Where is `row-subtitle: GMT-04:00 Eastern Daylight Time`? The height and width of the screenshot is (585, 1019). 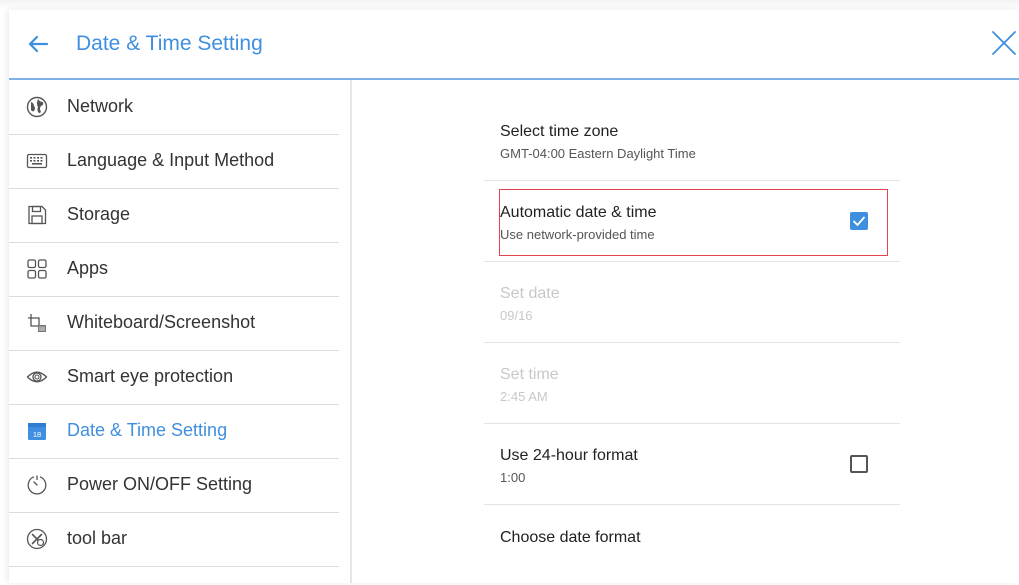
row-subtitle: GMT-04:00 Eastern Daylight Time is located at coordinates (598, 153).